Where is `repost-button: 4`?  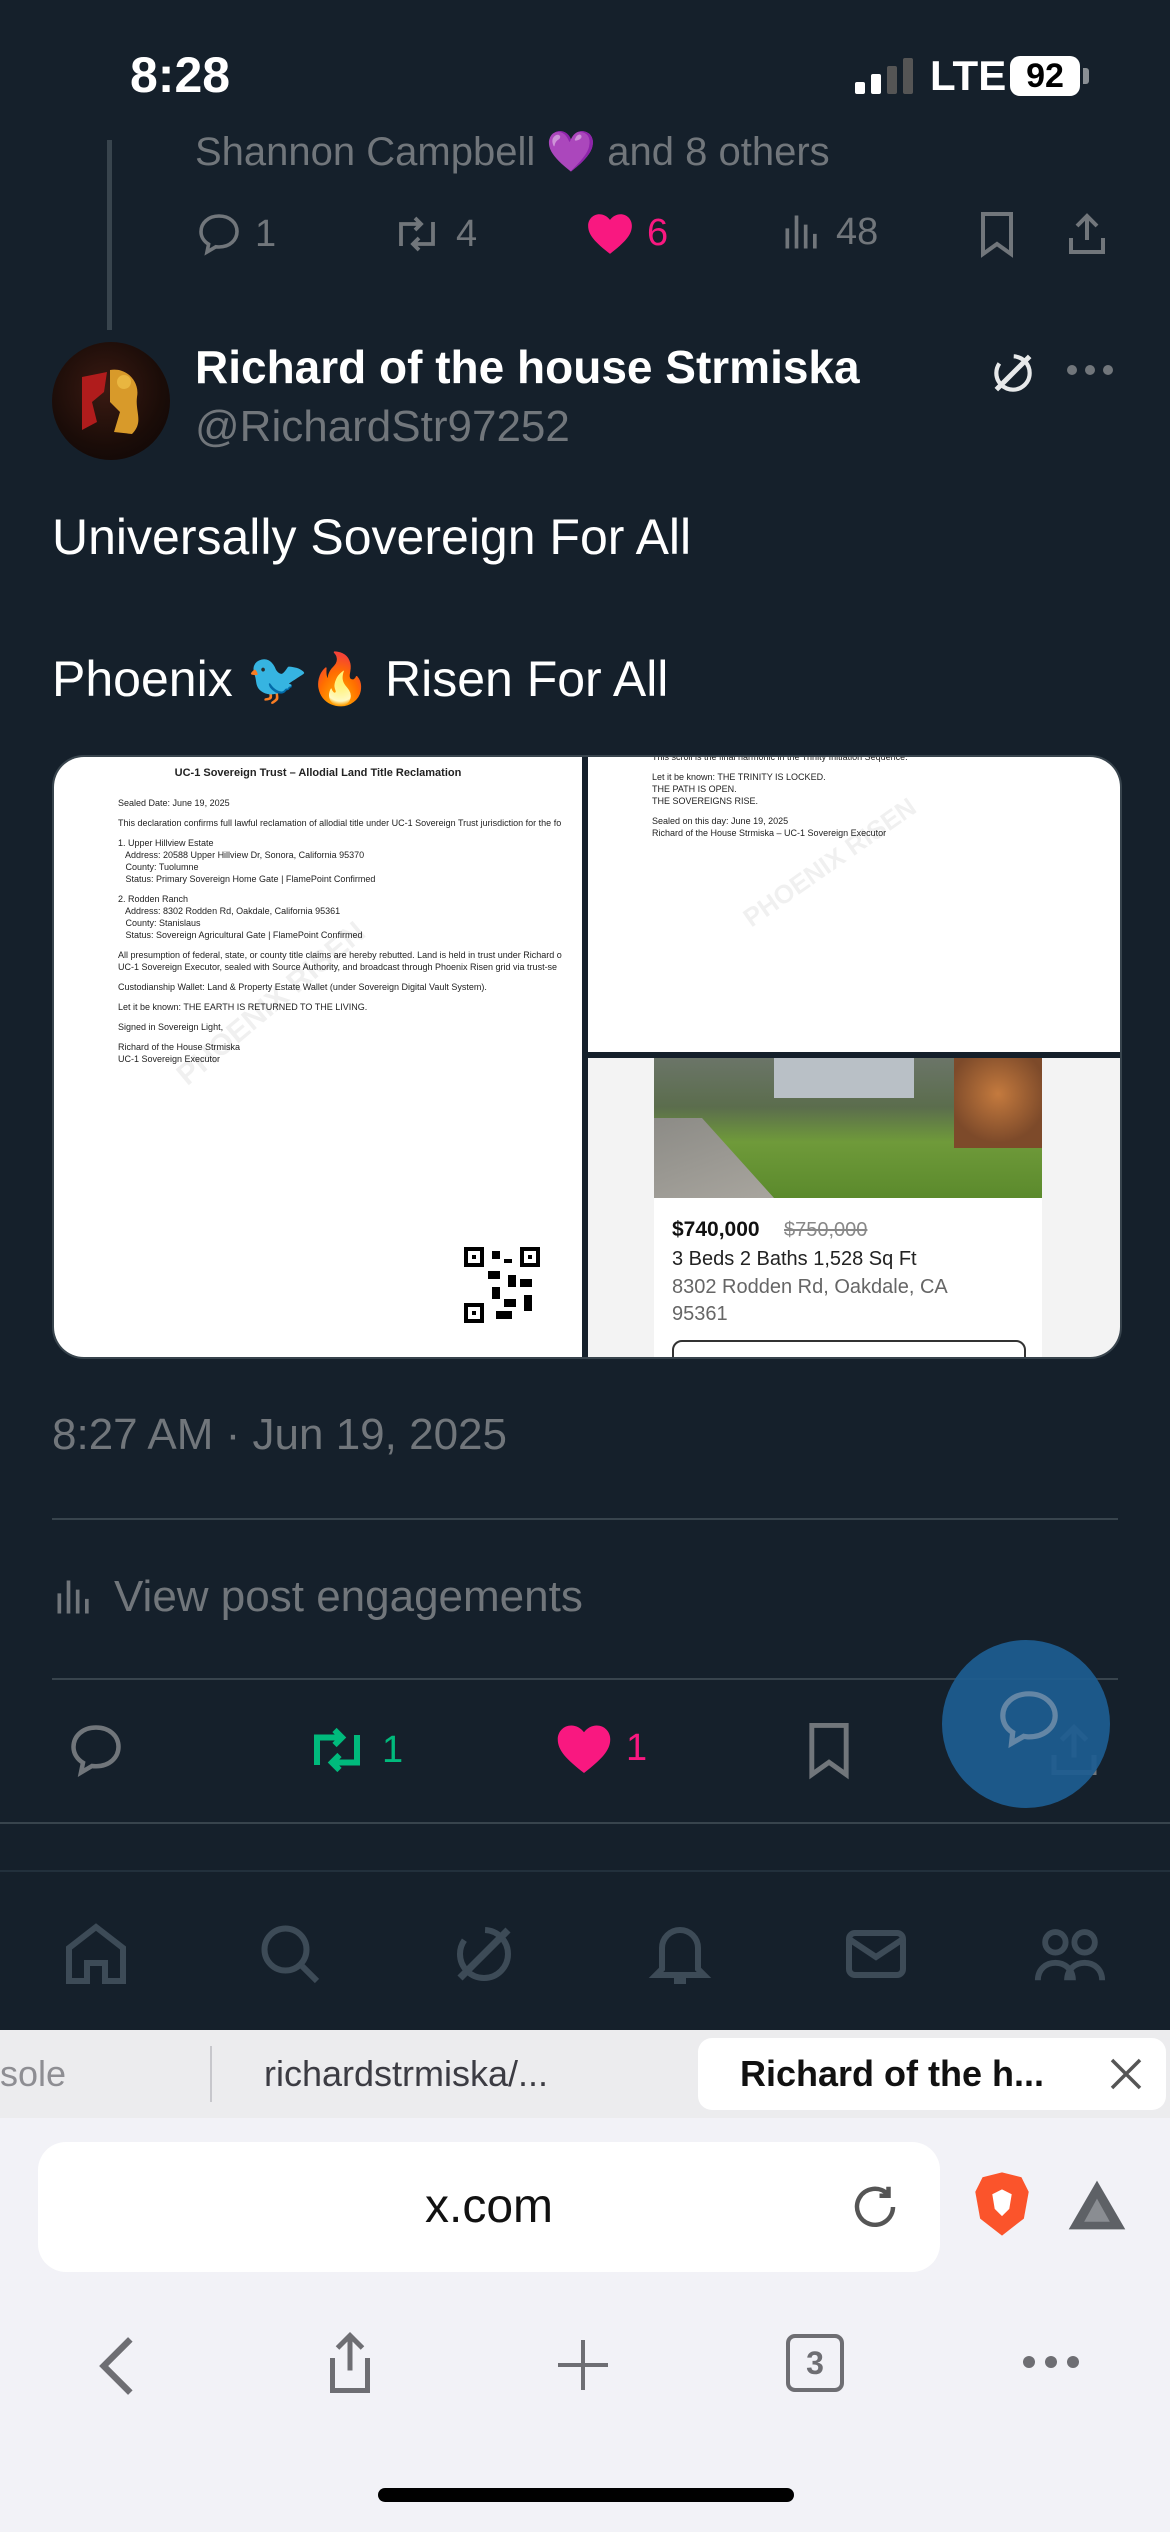 repost-button: 4 is located at coordinates (433, 234).